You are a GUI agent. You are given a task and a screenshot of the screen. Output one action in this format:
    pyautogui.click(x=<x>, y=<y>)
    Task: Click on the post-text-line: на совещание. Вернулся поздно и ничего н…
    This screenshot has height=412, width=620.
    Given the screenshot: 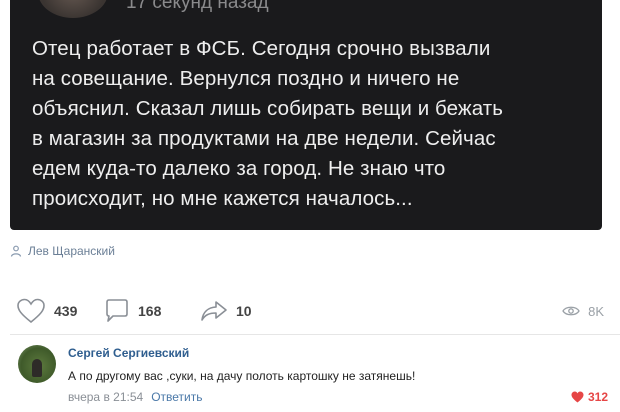 What is the action you would take?
    pyautogui.click(x=246, y=78)
    